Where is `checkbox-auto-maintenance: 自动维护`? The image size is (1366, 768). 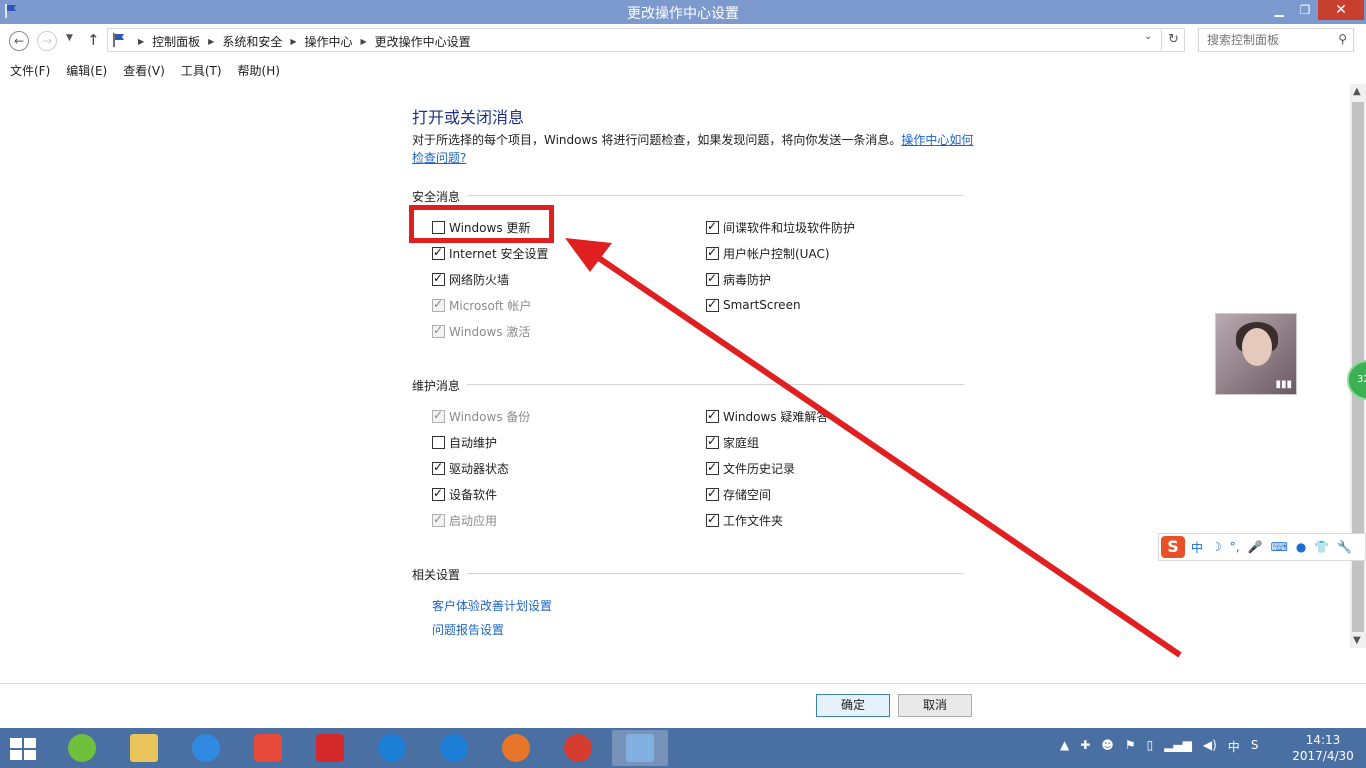 checkbox-auto-maintenance: 自动维护 is located at coordinates (464, 442).